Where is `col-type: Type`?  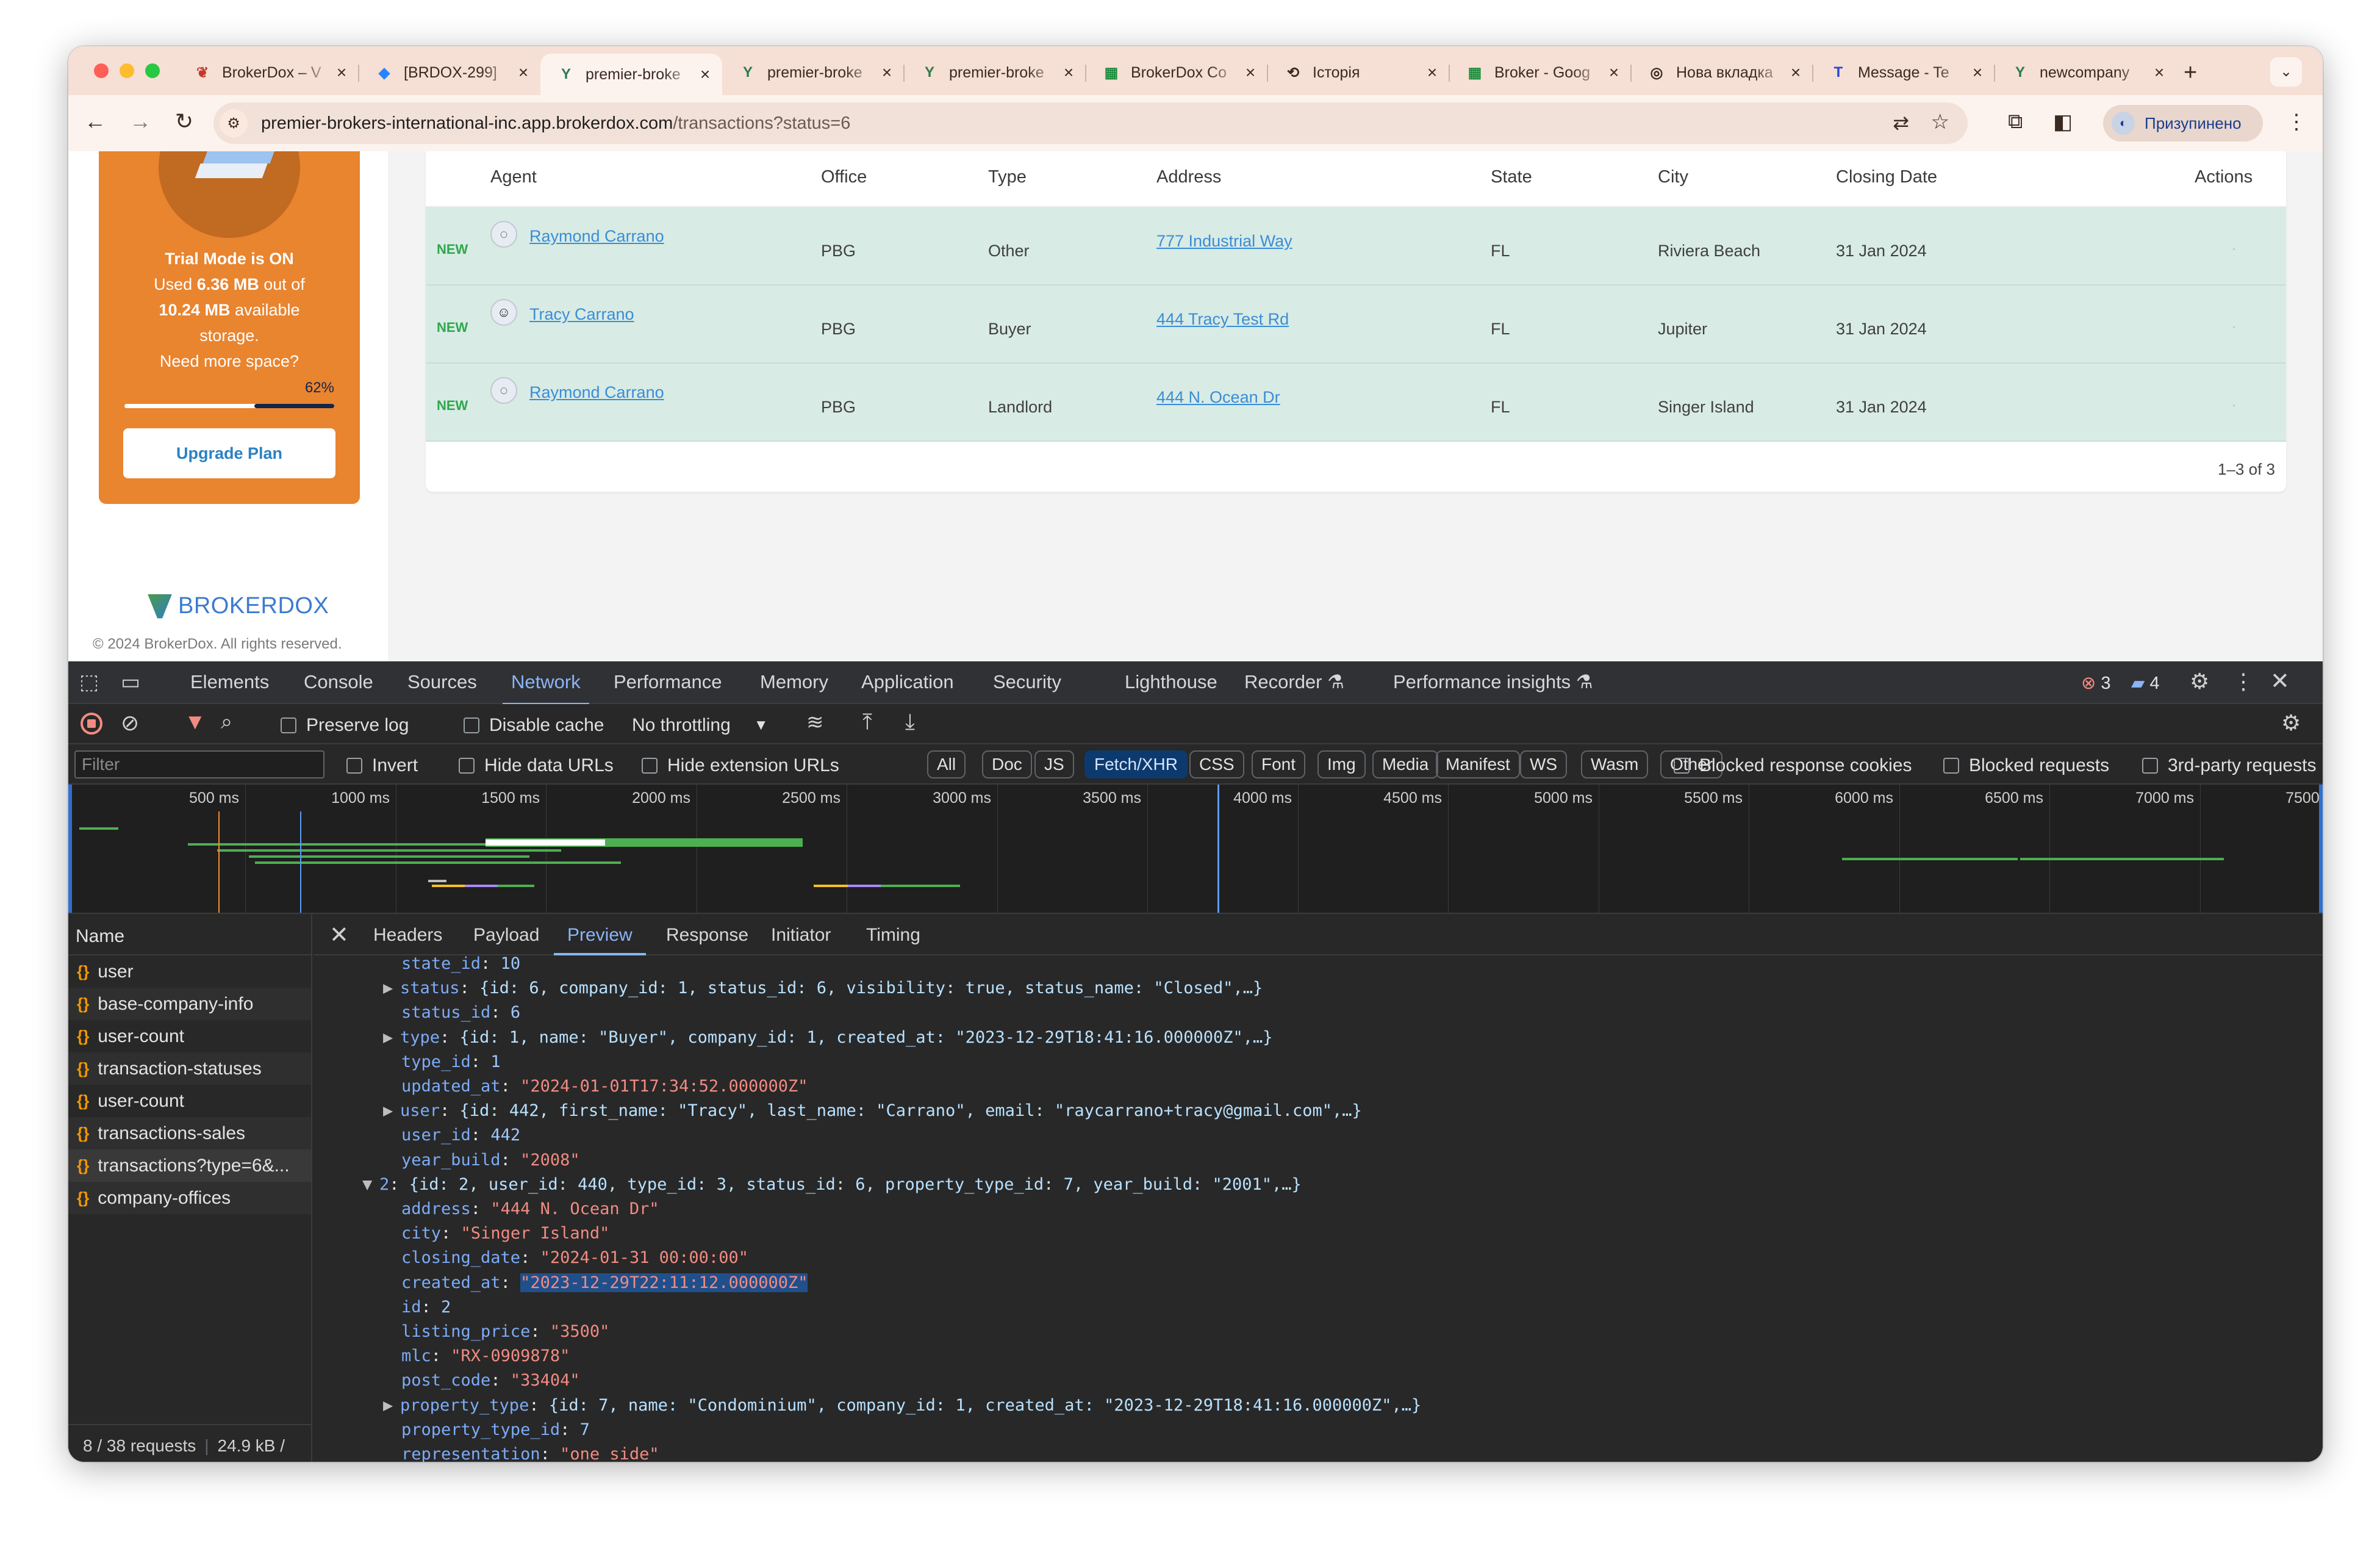 col-type: Type is located at coordinates (1007, 177).